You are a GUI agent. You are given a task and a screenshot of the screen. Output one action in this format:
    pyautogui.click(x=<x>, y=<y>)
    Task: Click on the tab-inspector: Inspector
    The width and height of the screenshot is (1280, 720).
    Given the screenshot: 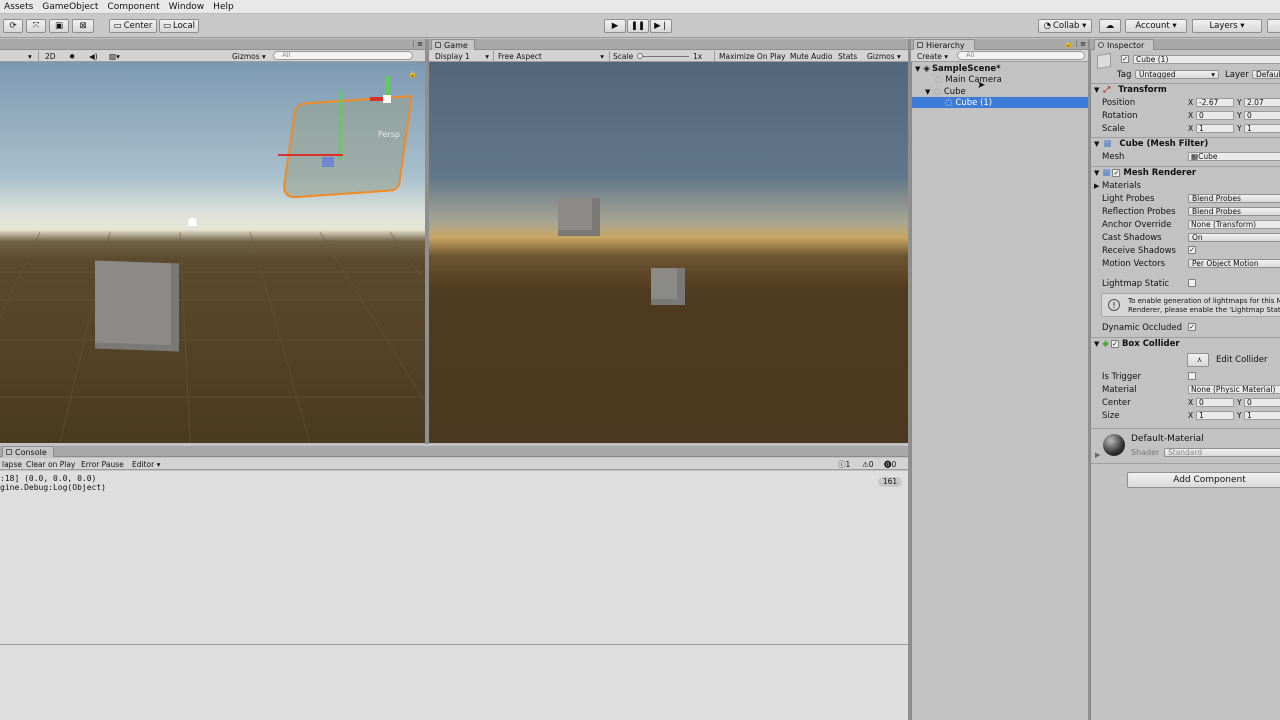 What is the action you would take?
    pyautogui.click(x=1124, y=44)
    